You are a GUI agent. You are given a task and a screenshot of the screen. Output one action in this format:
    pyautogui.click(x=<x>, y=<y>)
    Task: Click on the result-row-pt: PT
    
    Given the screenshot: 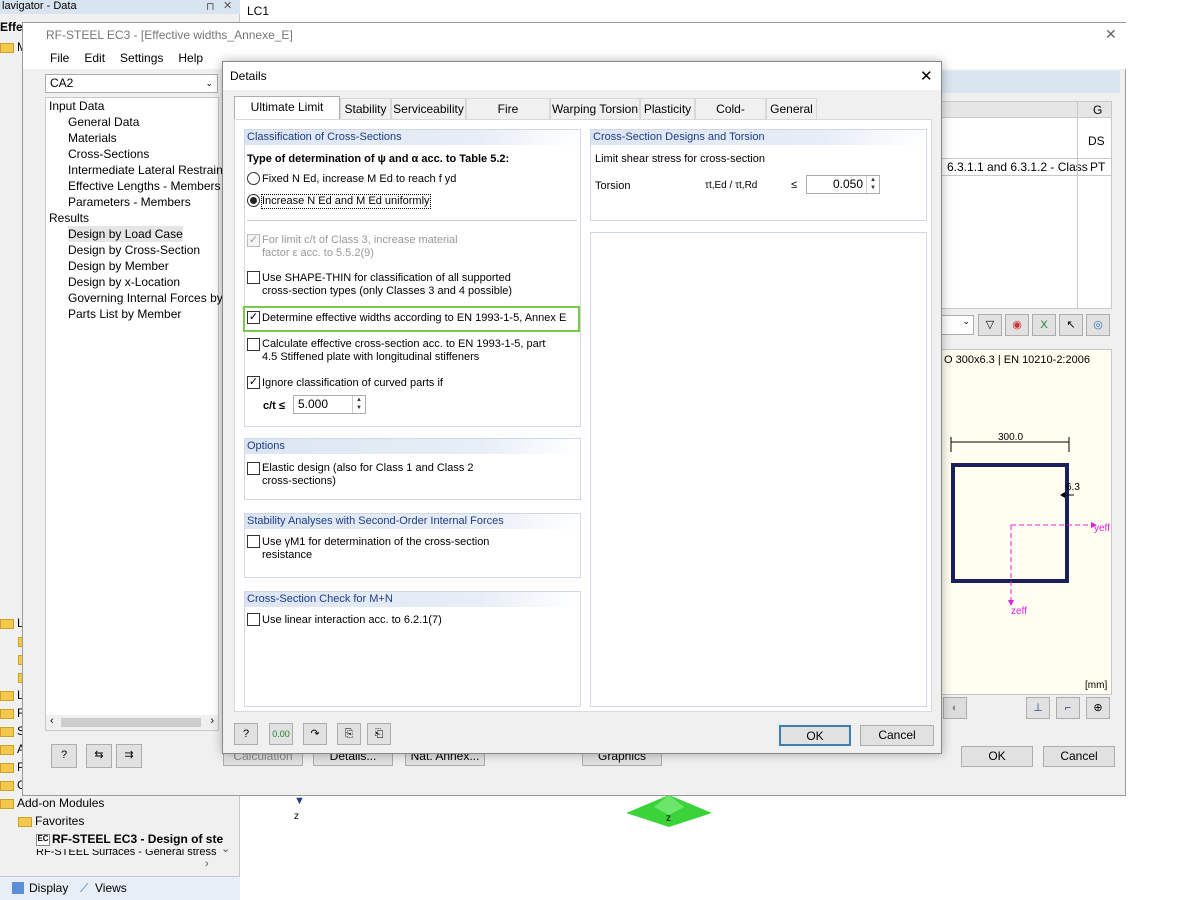 What is the action you would take?
    pyautogui.click(x=1098, y=167)
    